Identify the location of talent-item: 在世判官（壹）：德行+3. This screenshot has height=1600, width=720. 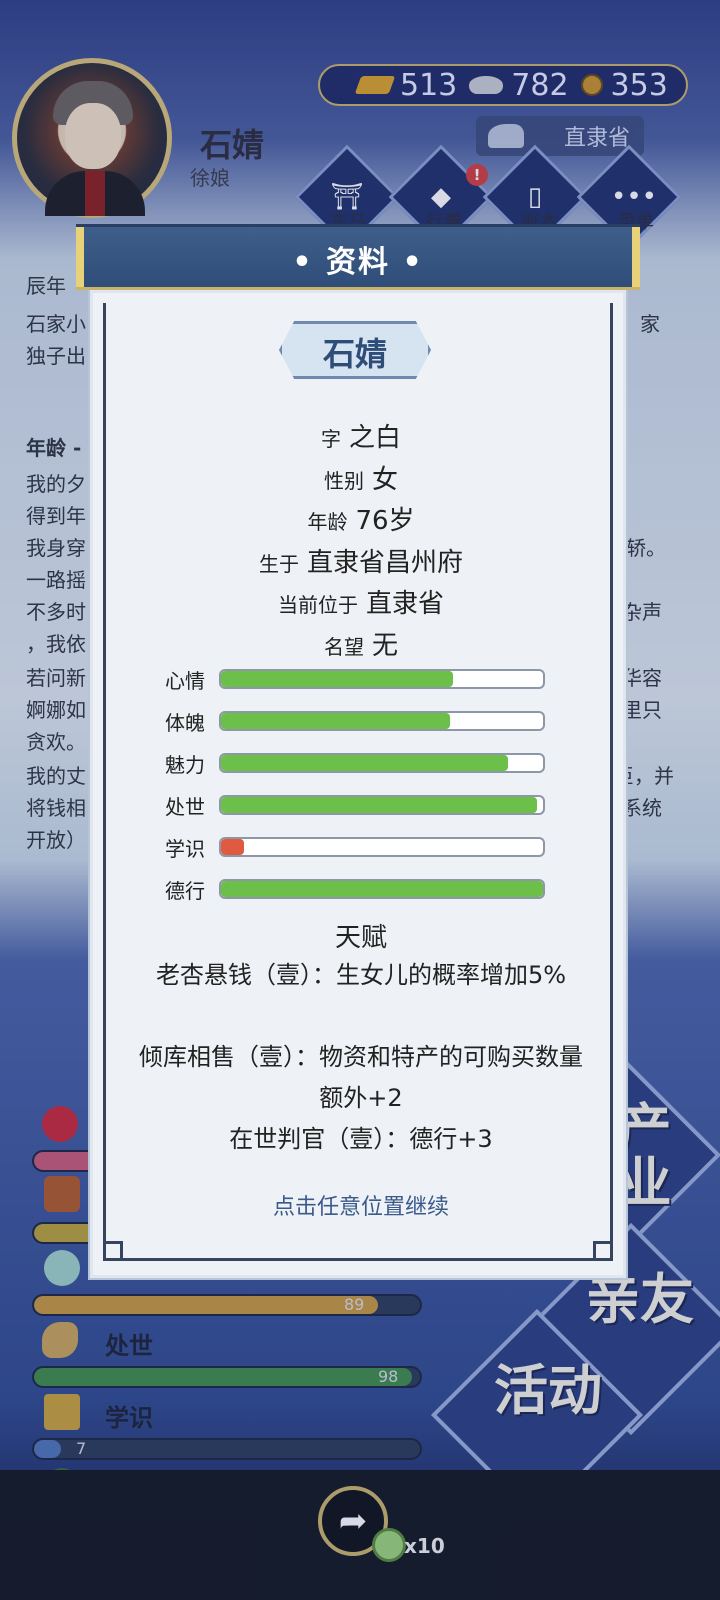
(361, 1139).